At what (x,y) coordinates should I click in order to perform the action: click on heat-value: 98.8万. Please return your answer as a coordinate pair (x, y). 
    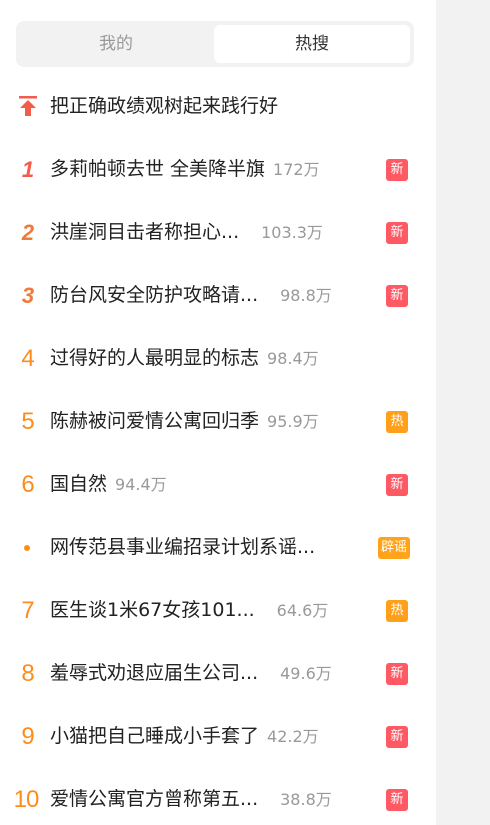
    Looking at the image, I should click on (306, 295).